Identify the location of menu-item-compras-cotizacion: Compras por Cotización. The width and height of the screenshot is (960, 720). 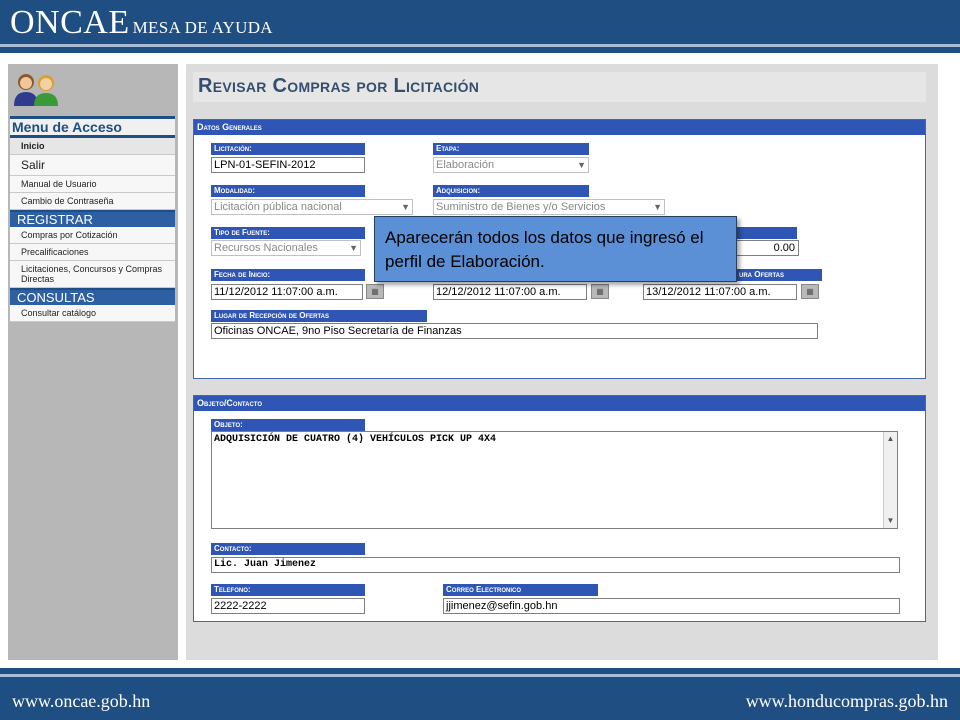
(92, 235).